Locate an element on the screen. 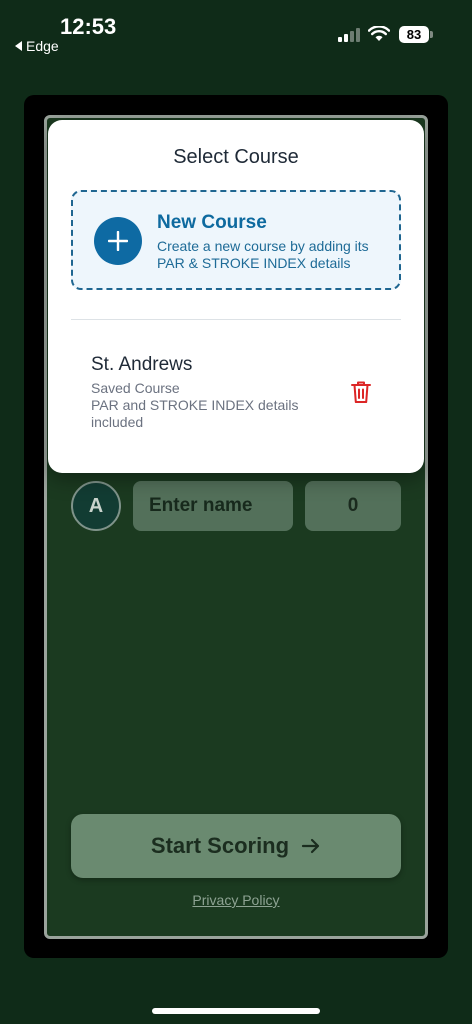 This screenshot has width=472, height=1024. player-name-input is located at coordinates (213, 506).